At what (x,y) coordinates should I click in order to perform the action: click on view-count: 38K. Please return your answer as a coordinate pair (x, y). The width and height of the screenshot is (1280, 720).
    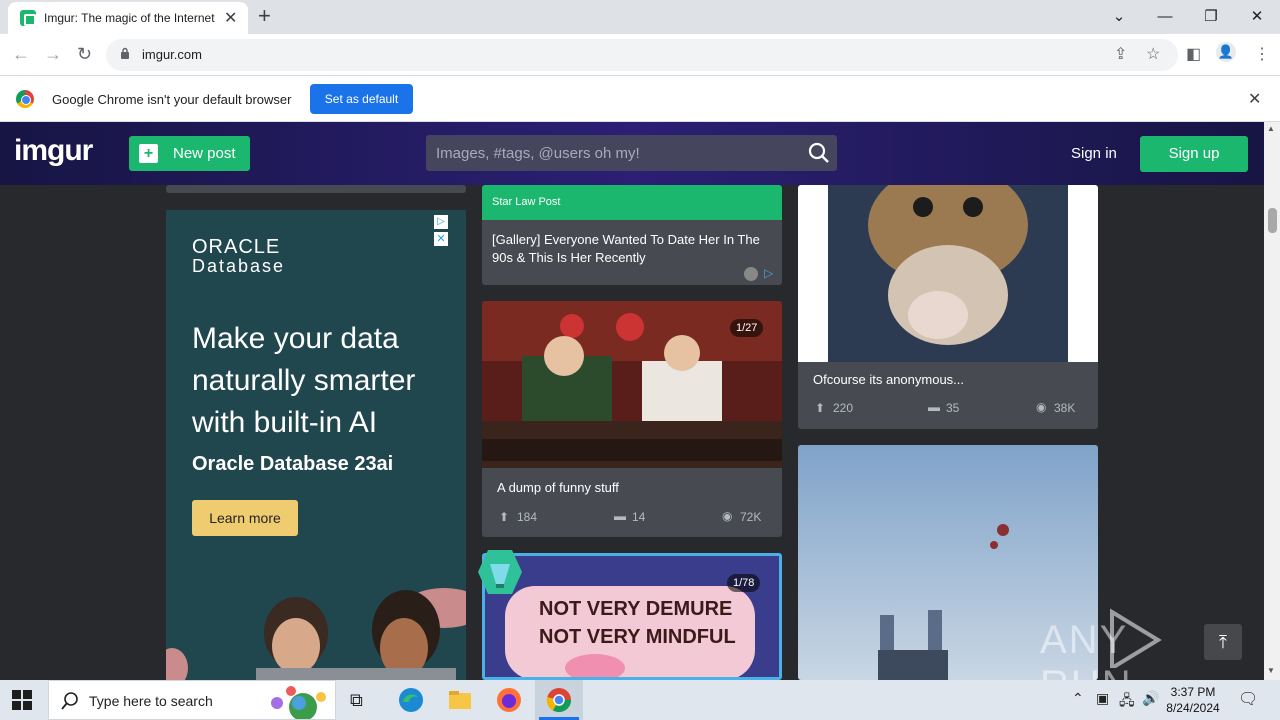
    Looking at the image, I should click on (1065, 408).